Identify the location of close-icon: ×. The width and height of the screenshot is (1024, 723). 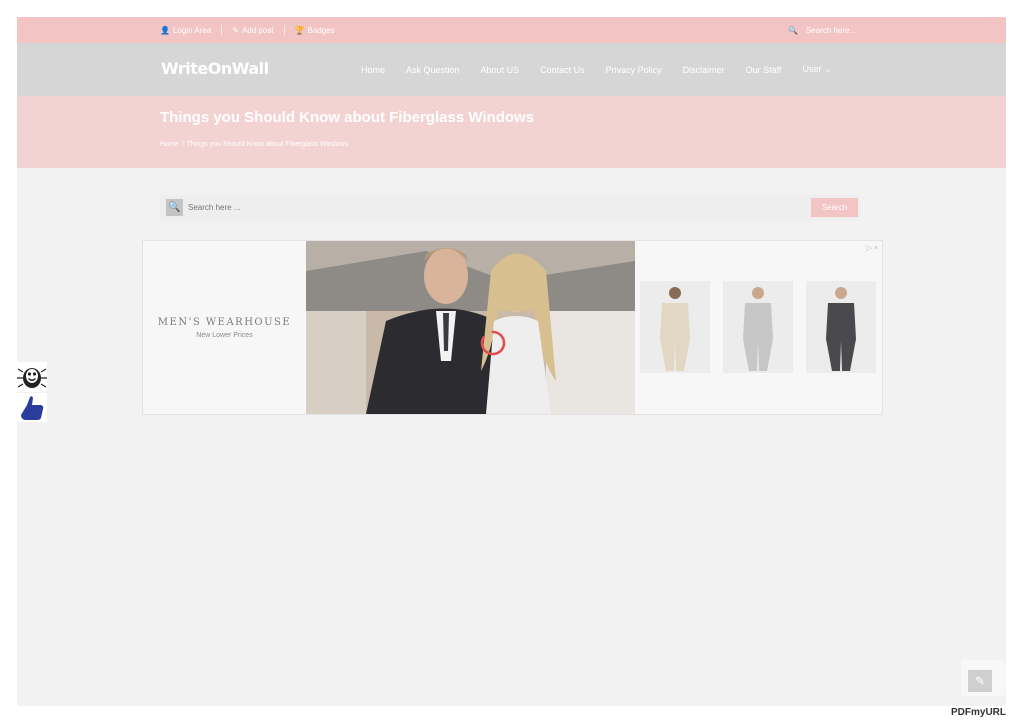
(876, 248).